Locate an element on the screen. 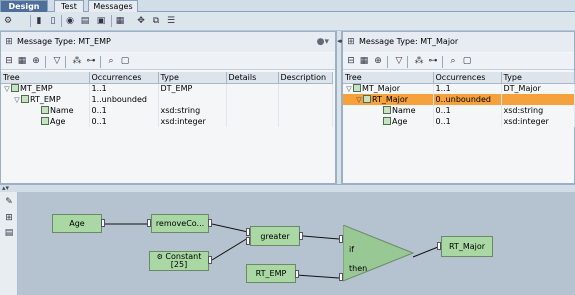 The image size is (575, 295). source-field-rt-emp: RT_EMP is located at coordinates (271, 273).